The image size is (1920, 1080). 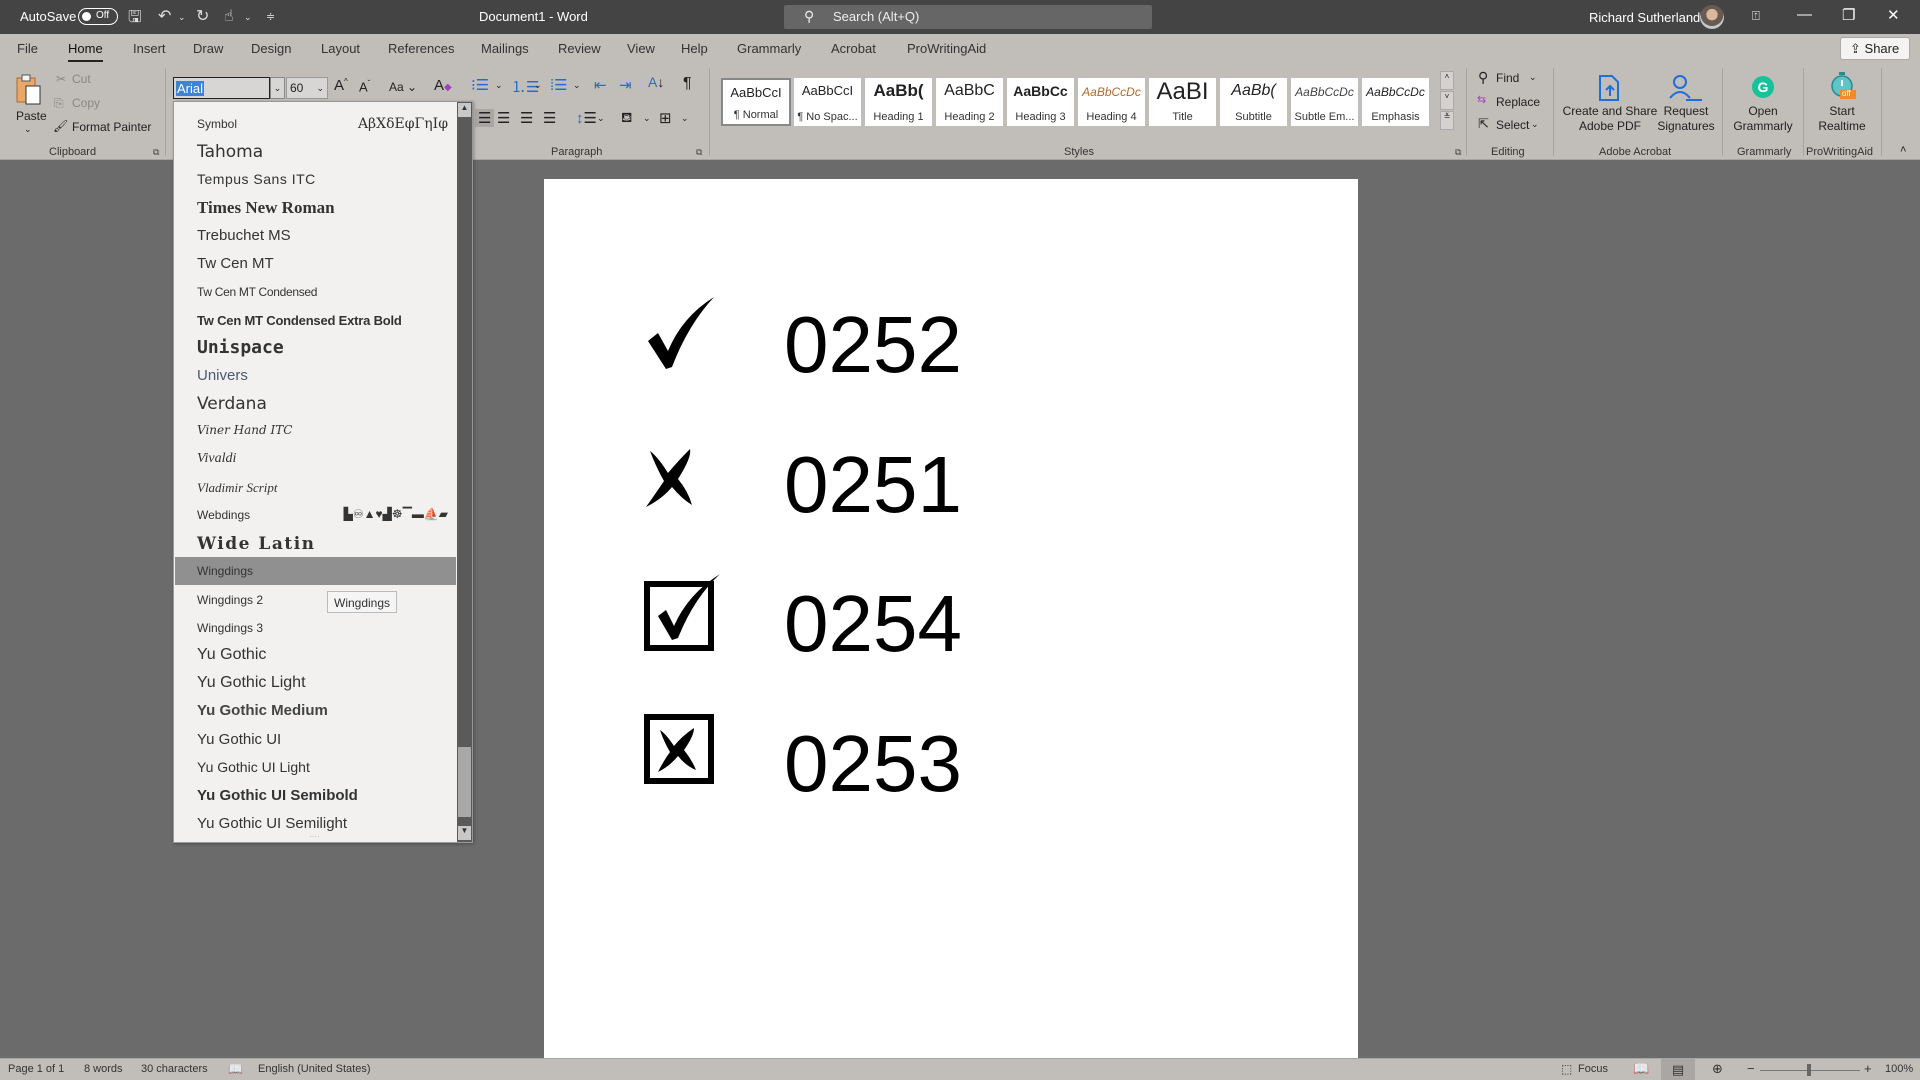 I want to click on style-heading-1: AaBb( Heading 1, so click(x=898, y=102).